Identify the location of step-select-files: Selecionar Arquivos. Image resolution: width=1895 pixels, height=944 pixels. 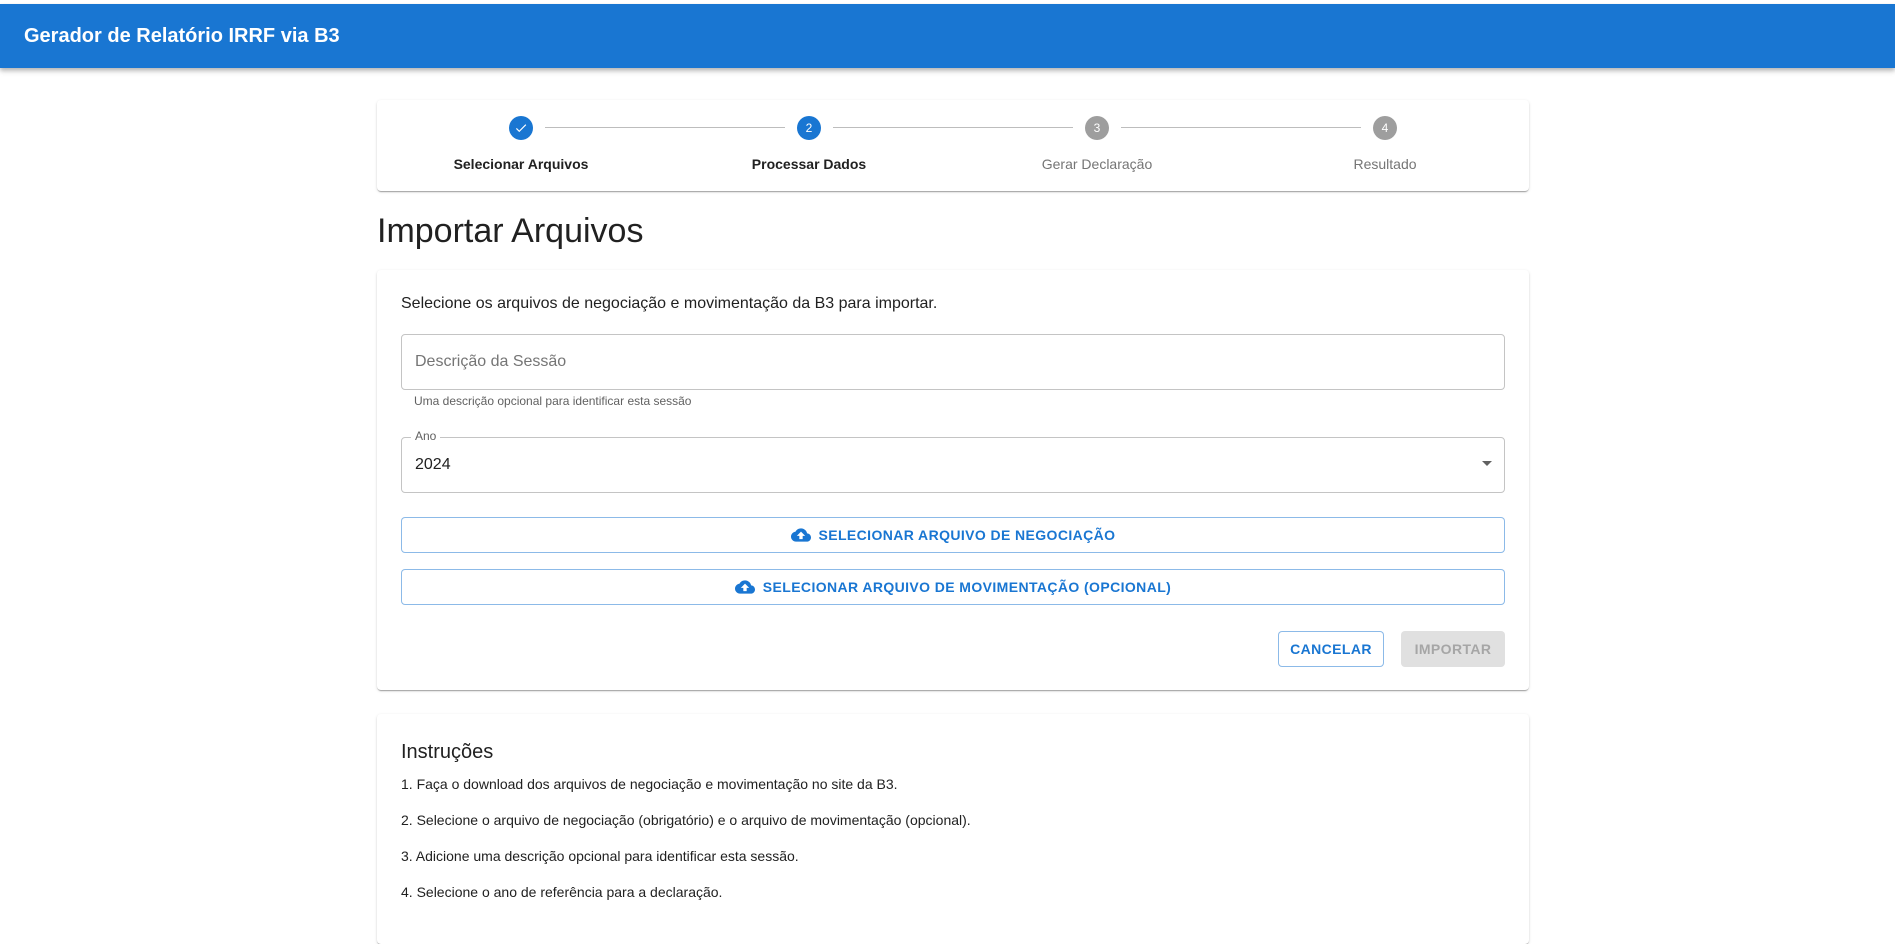
(521, 145).